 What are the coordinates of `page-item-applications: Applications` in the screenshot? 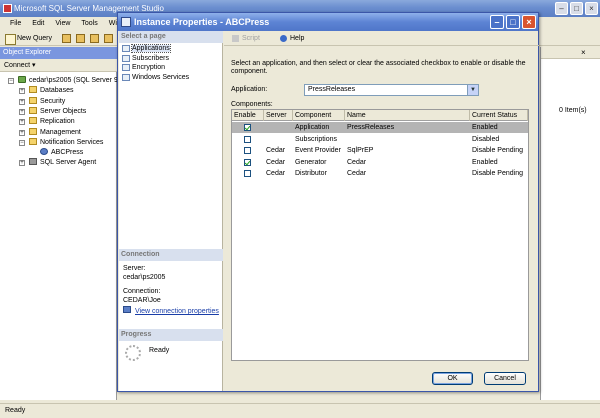 It's located at (171, 48).